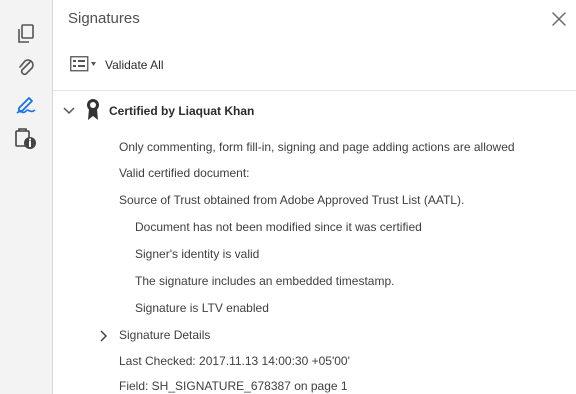 Image resolution: width=576 pixels, height=394 pixels. What do you see at coordinates (26, 104) in the screenshot?
I see `signature-icon` at bounding box center [26, 104].